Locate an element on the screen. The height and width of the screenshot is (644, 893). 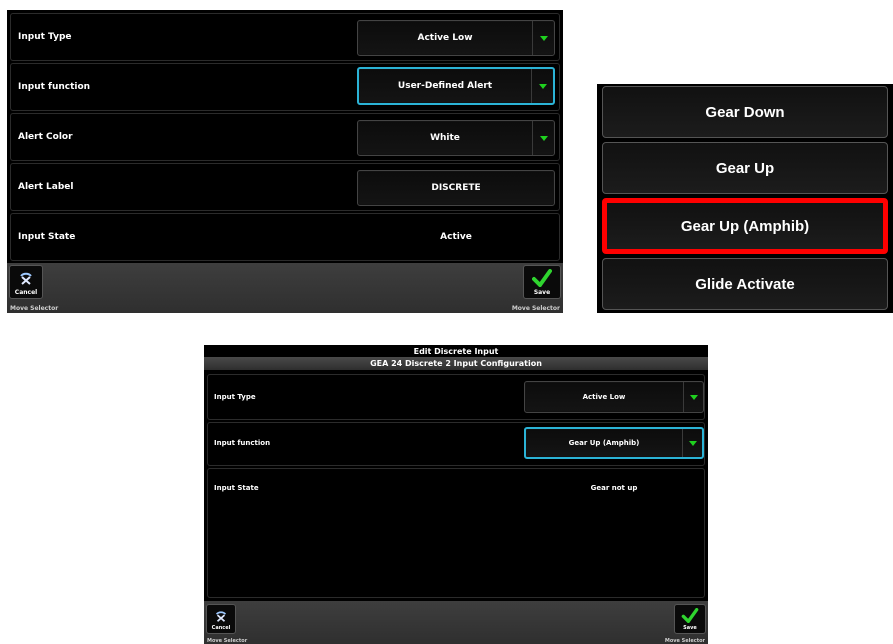
list-item-glide-activate: Glide Activate is located at coordinates (745, 284).